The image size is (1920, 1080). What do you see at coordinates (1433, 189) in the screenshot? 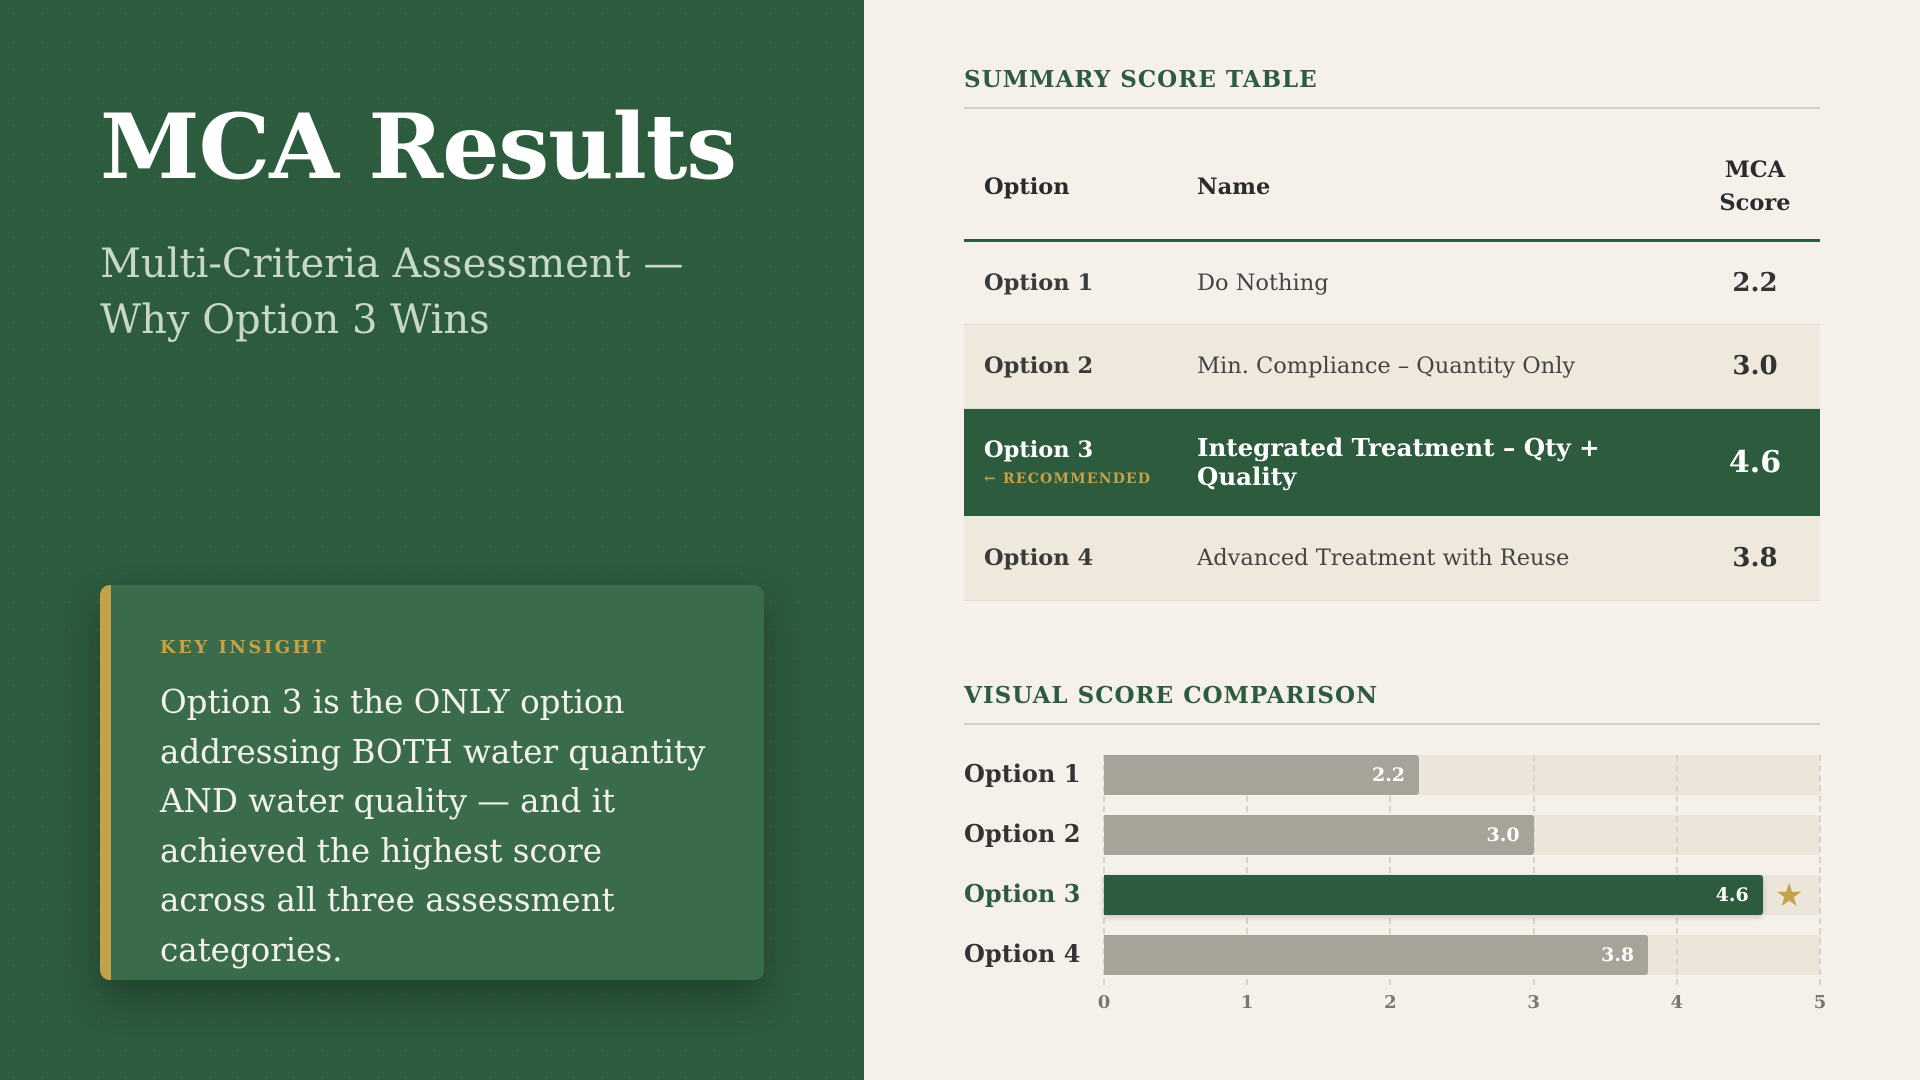
I see `header-name: Name` at bounding box center [1433, 189].